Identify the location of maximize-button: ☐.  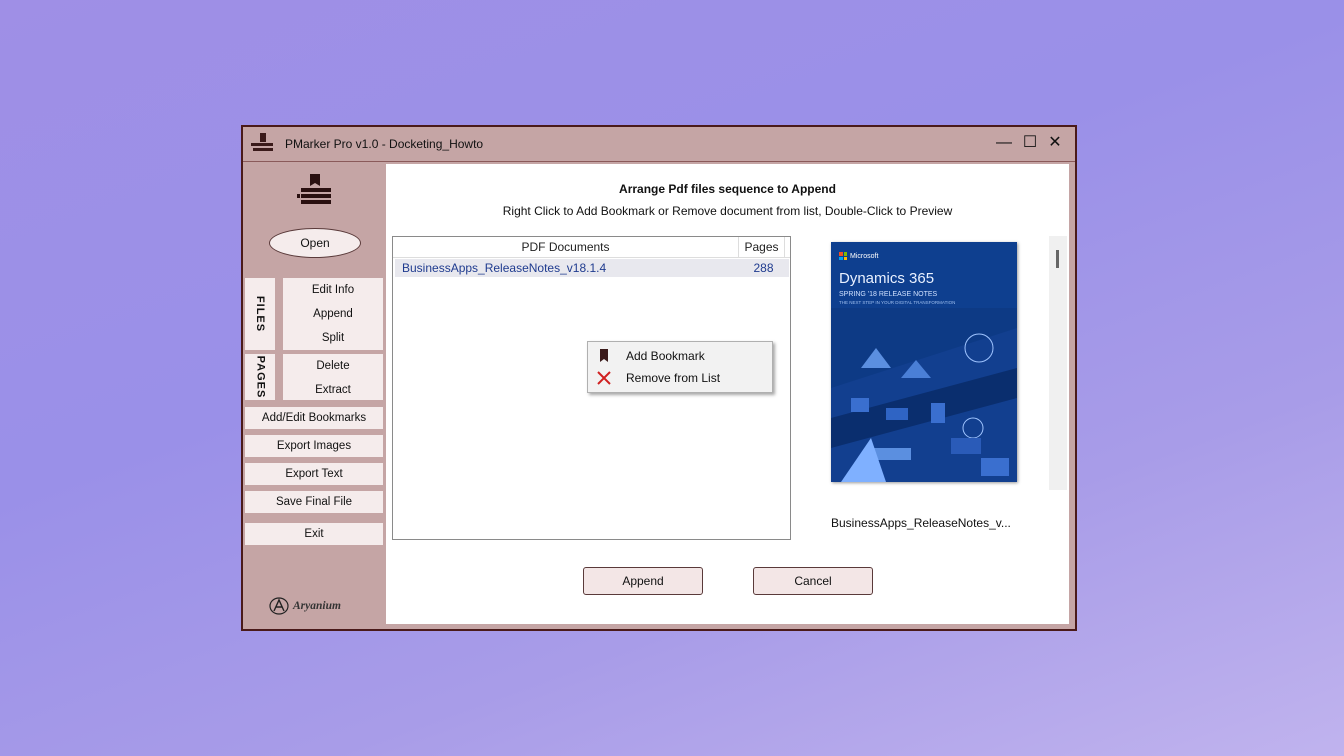
(1030, 143).